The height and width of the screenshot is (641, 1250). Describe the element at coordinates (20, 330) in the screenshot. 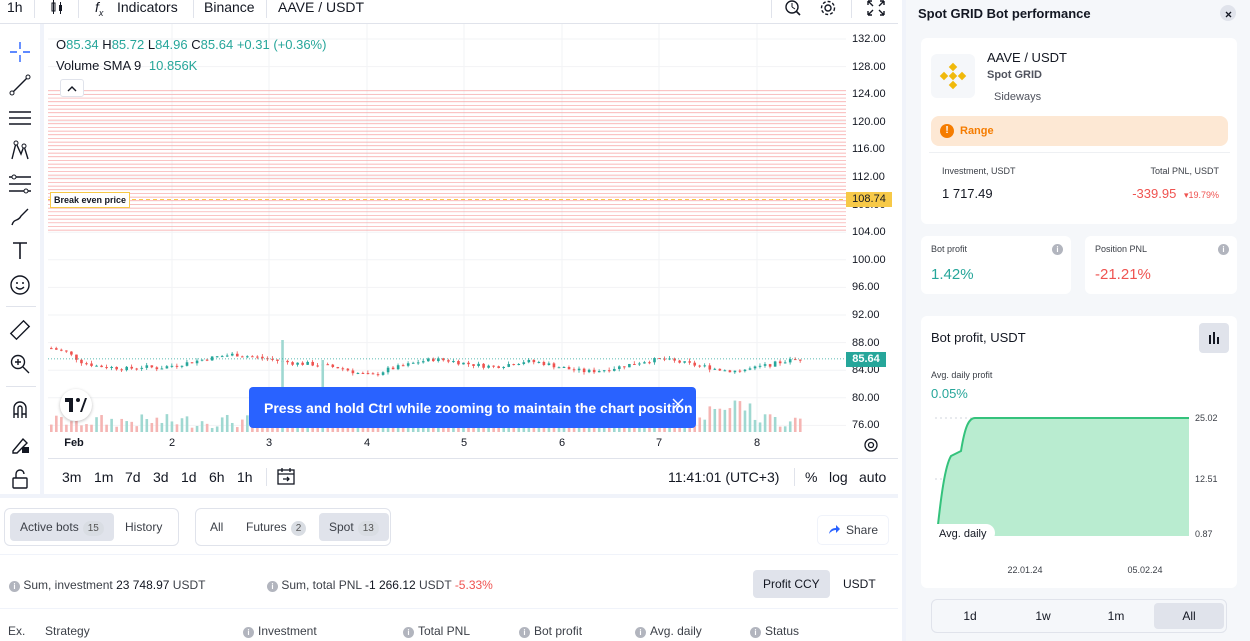

I see `ruler-icon` at that location.